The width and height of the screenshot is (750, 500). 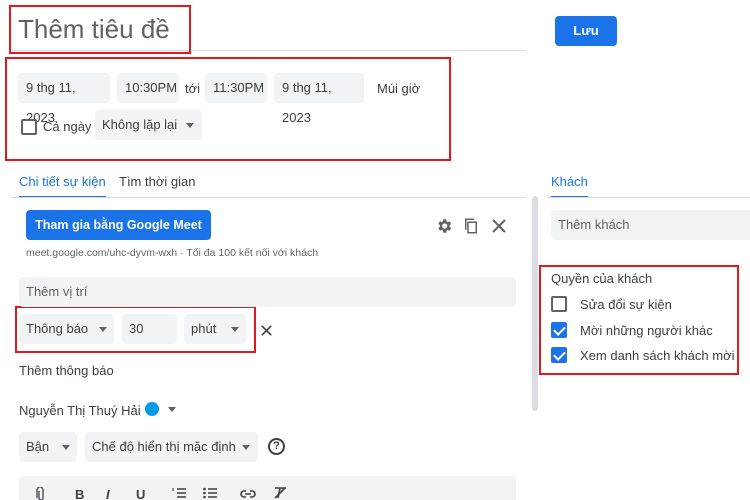 I want to click on repeat-select: Không lặp lại, so click(x=148, y=125).